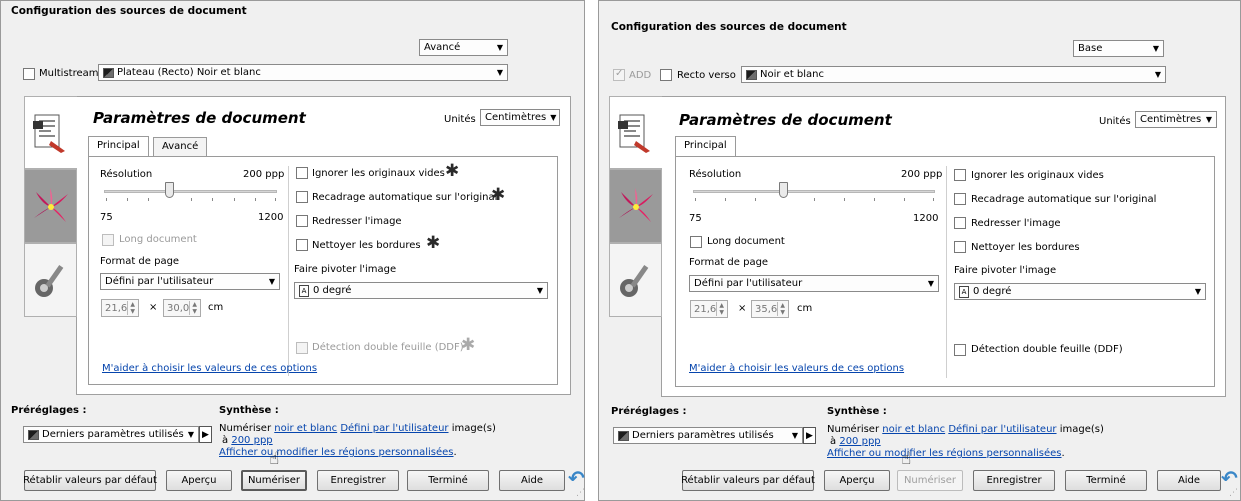  I want to click on page-format-label: Format de page, so click(140, 261).